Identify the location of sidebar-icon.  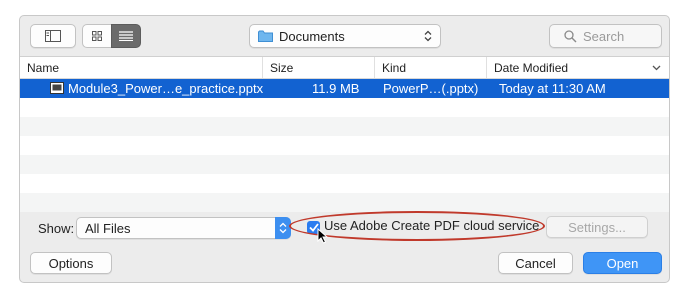
(53, 36).